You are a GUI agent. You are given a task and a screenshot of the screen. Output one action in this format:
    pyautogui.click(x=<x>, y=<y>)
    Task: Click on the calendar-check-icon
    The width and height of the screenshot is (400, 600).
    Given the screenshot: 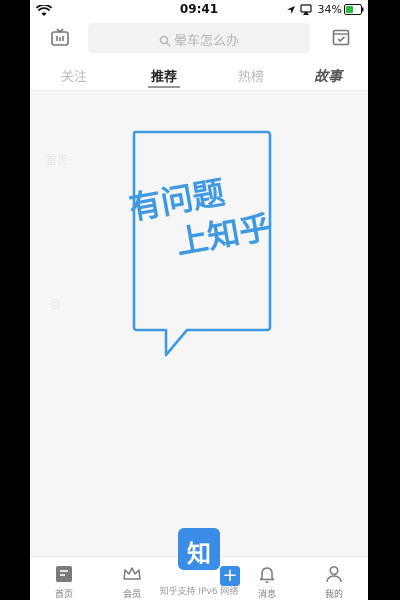 What is the action you would take?
    pyautogui.click(x=341, y=37)
    